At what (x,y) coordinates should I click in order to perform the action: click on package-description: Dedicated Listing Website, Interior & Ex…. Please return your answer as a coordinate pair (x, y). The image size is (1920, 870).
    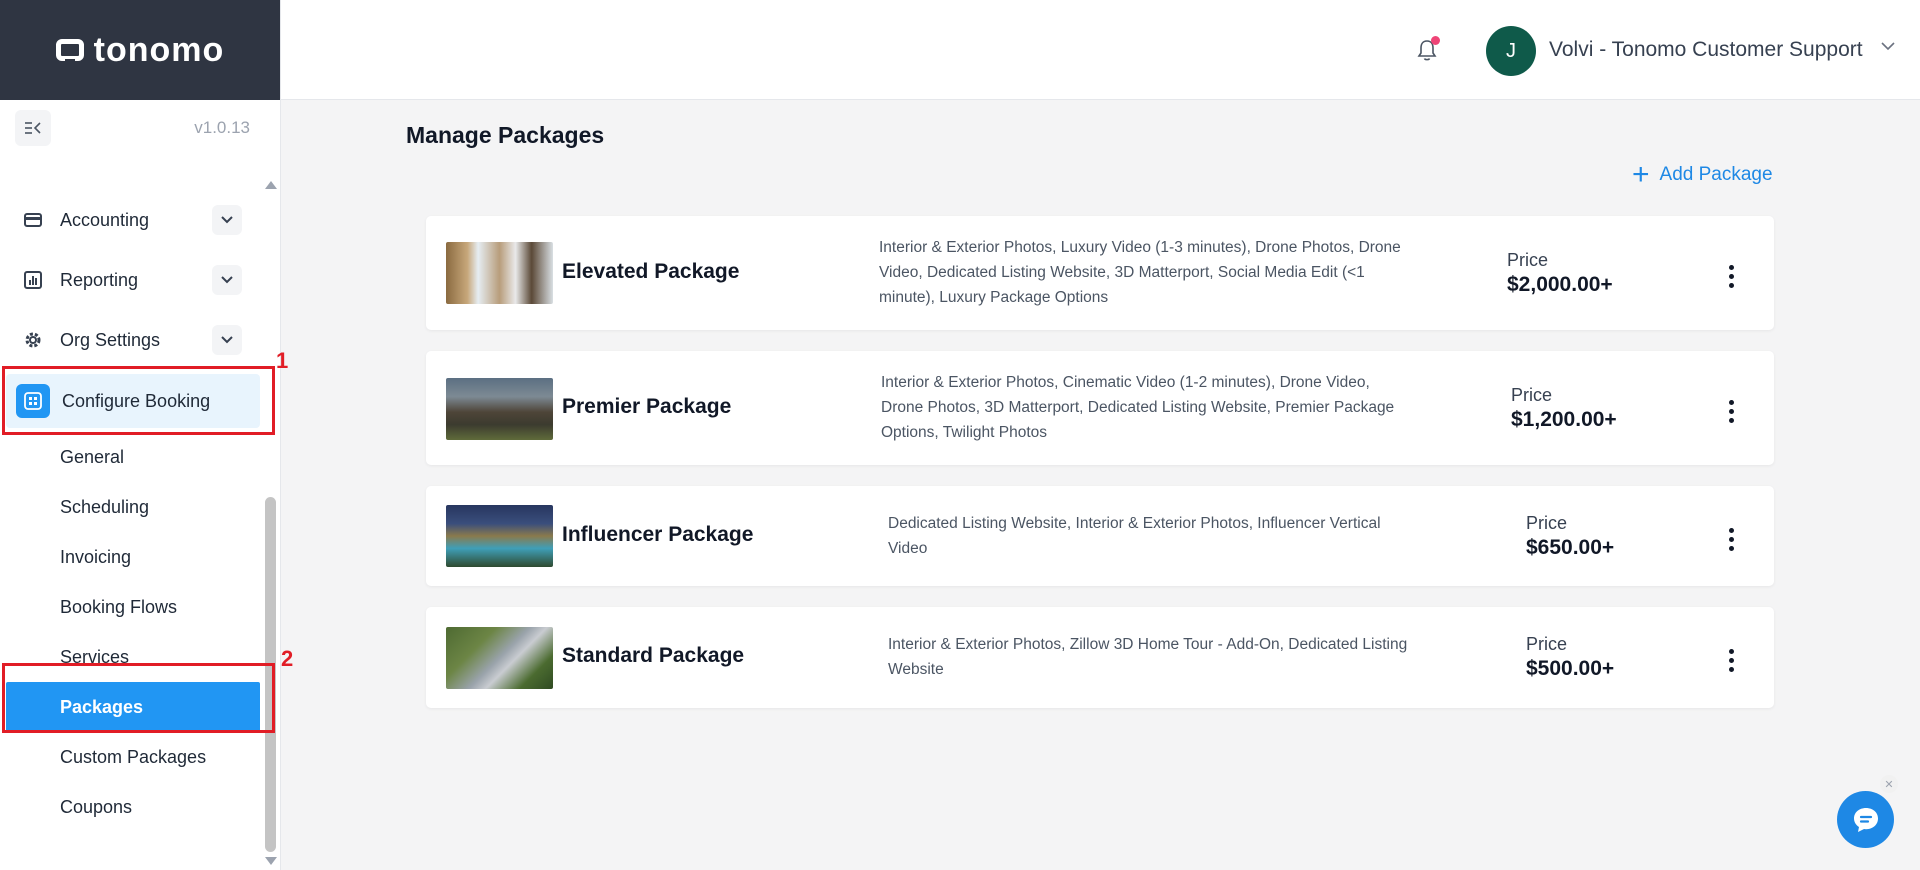
    Looking at the image, I should click on (1134, 536).